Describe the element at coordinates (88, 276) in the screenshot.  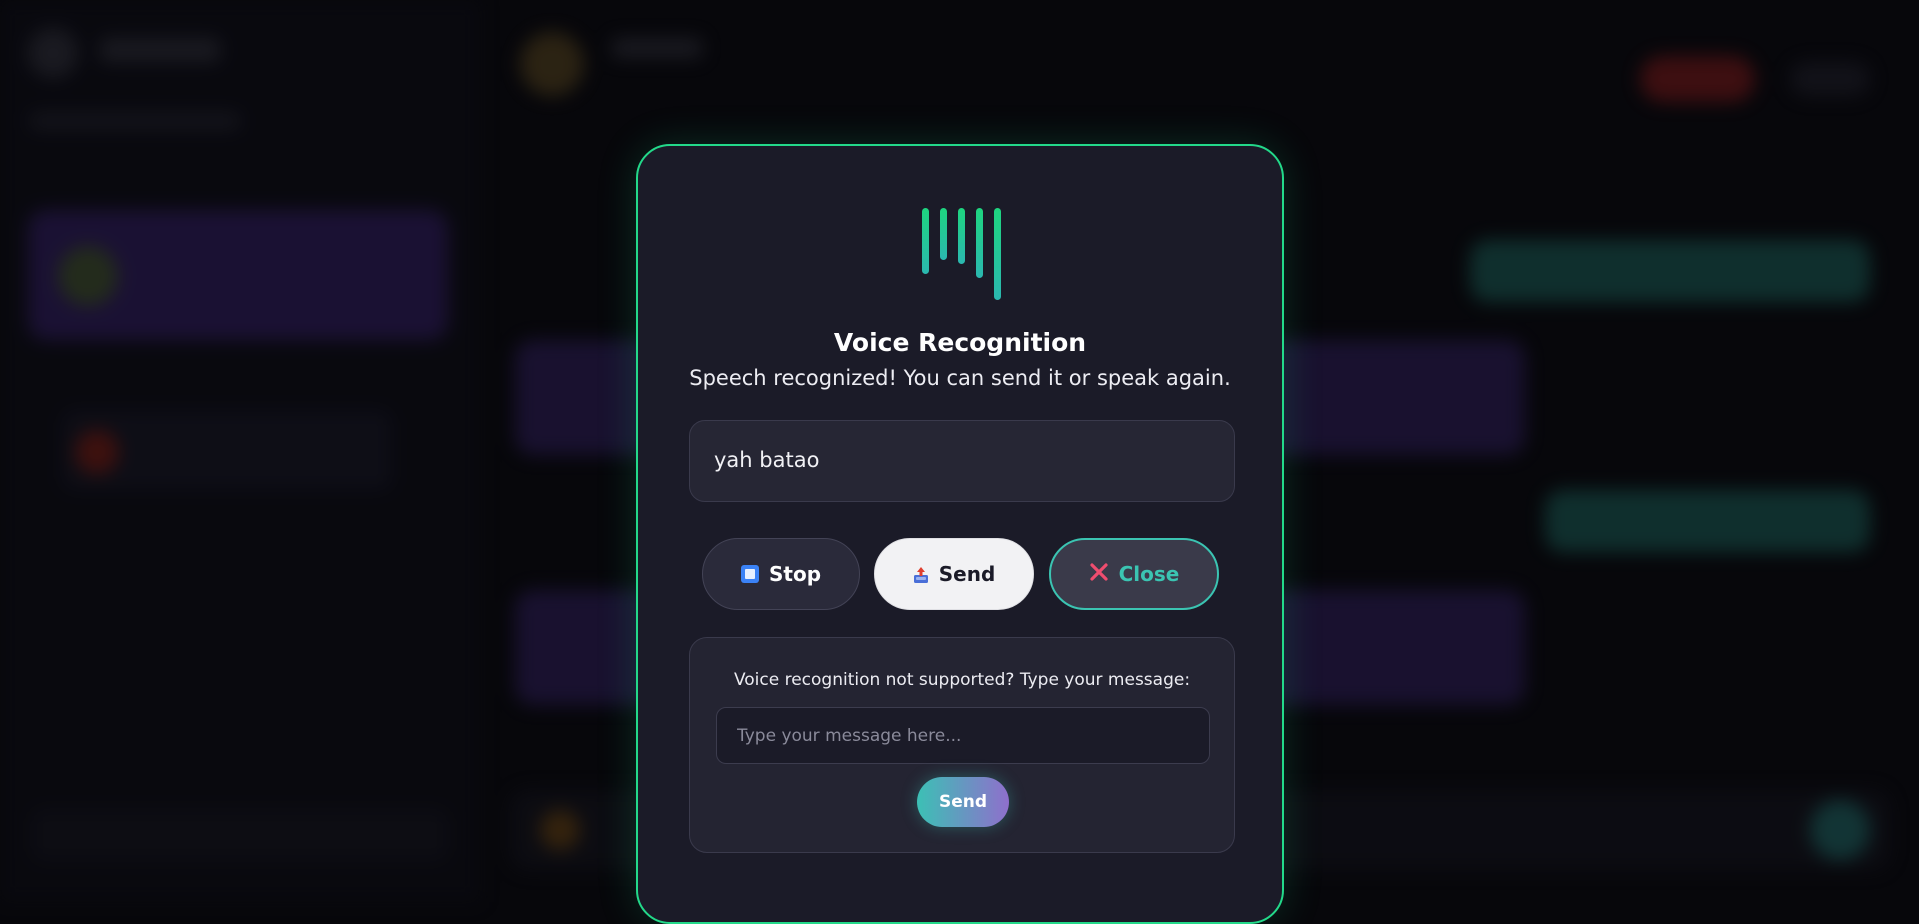
I see `background-chat-avatar` at that location.